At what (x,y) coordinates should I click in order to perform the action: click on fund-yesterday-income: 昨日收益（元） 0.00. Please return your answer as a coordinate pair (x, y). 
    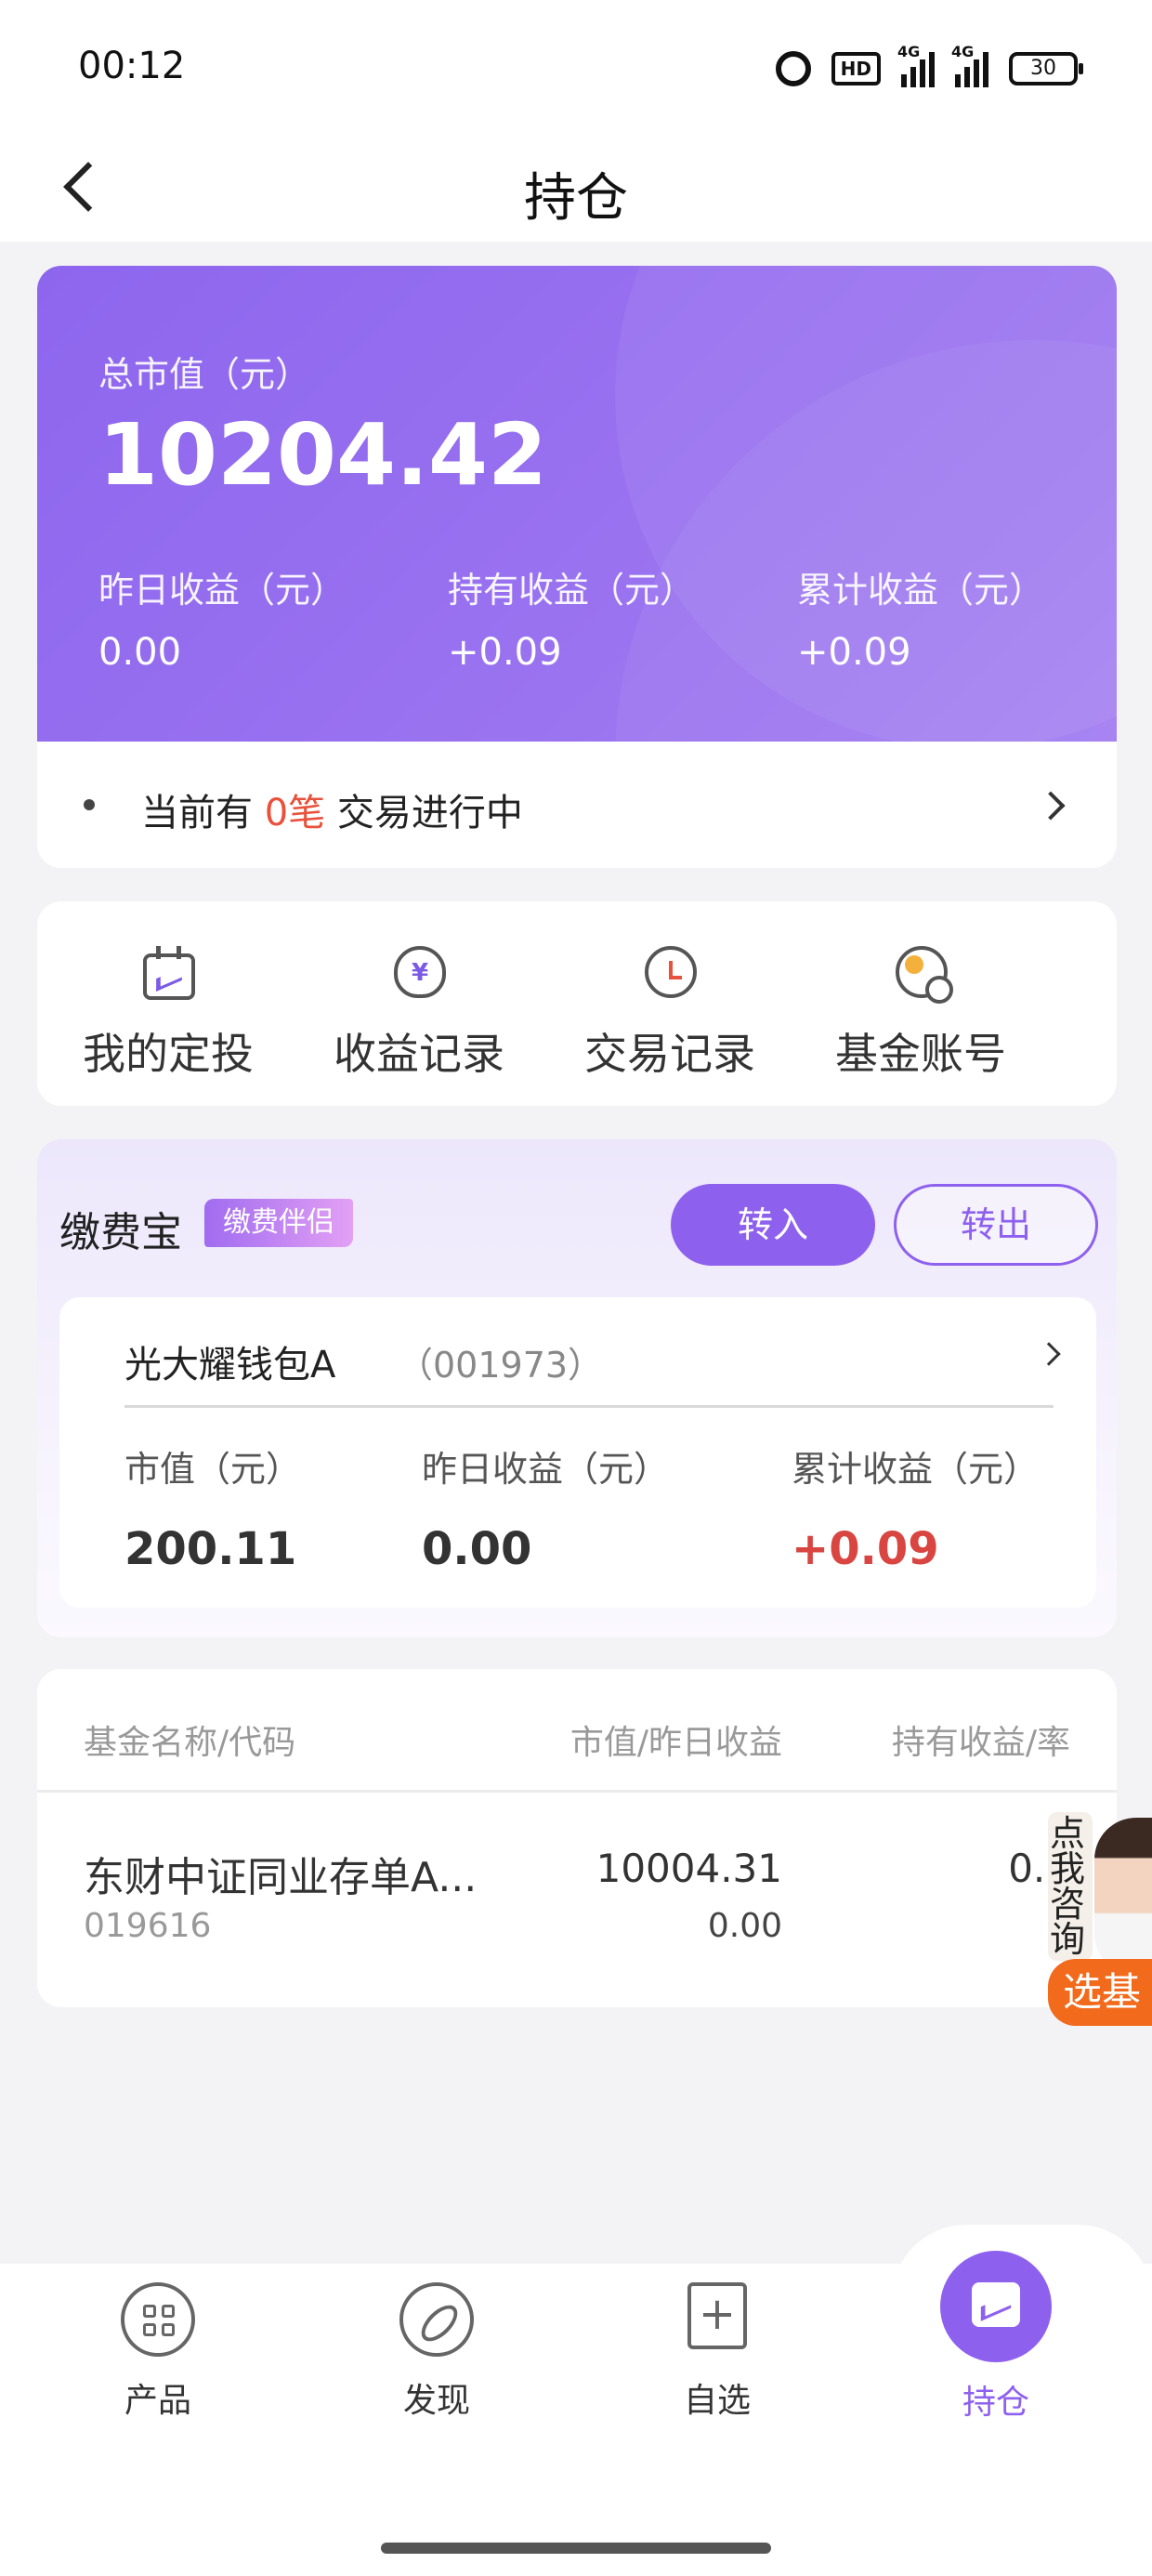
    Looking at the image, I should click on (546, 1512).